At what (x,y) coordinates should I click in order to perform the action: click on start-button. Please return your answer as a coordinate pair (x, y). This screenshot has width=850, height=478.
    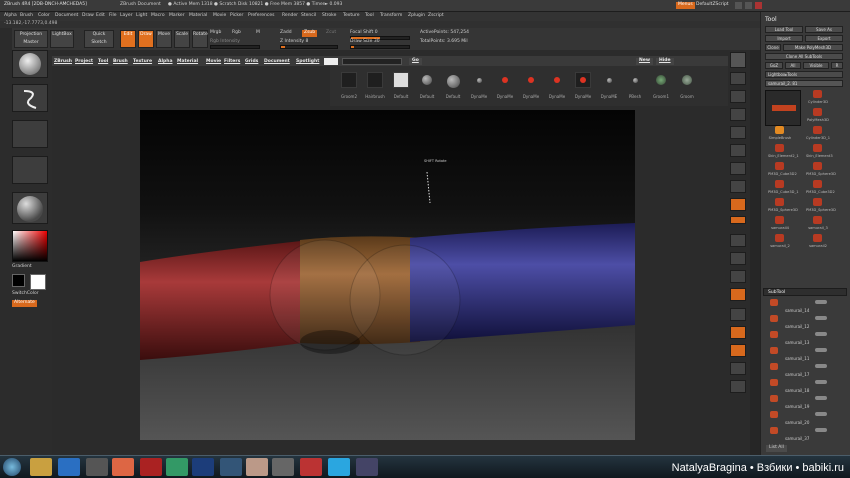
    Looking at the image, I should click on (12, 467).